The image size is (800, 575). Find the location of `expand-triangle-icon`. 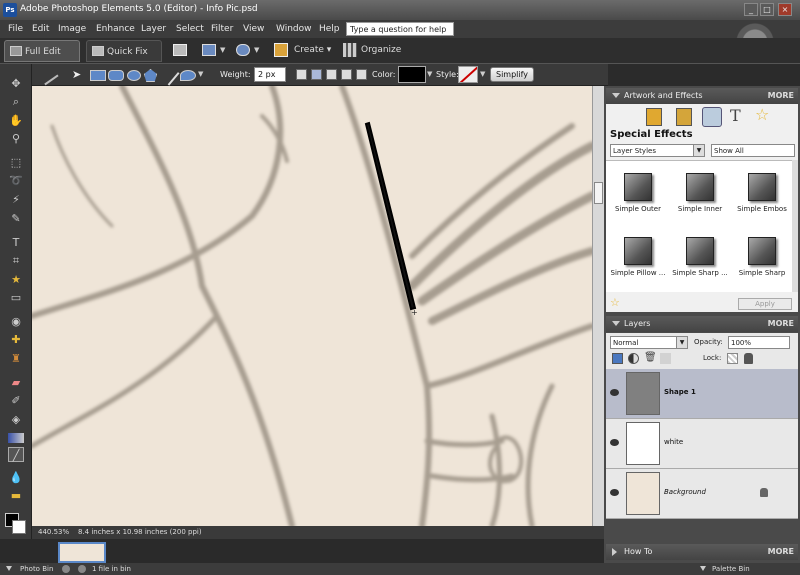

expand-triangle-icon is located at coordinates (614, 552).